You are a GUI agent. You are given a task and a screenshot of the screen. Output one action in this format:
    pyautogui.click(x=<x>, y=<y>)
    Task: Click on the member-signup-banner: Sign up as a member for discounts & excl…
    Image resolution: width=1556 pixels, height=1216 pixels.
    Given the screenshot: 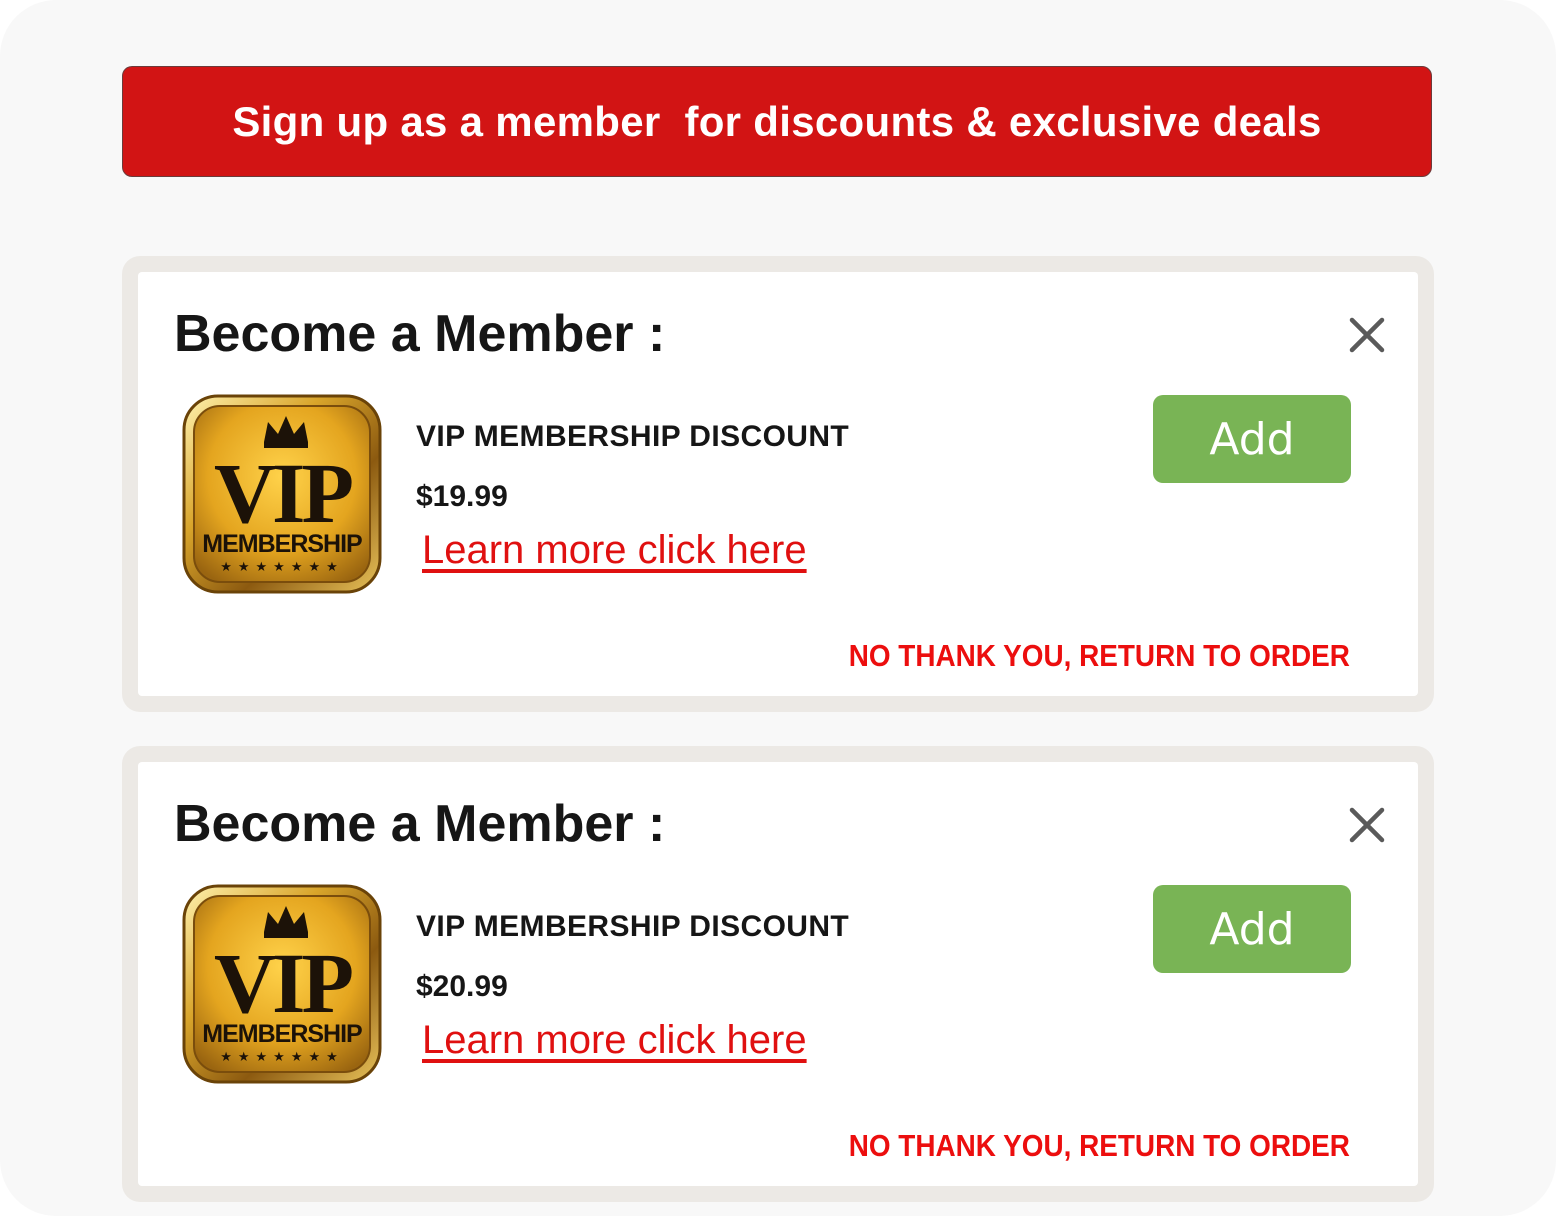 What is the action you would take?
    pyautogui.click(x=777, y=121)
    